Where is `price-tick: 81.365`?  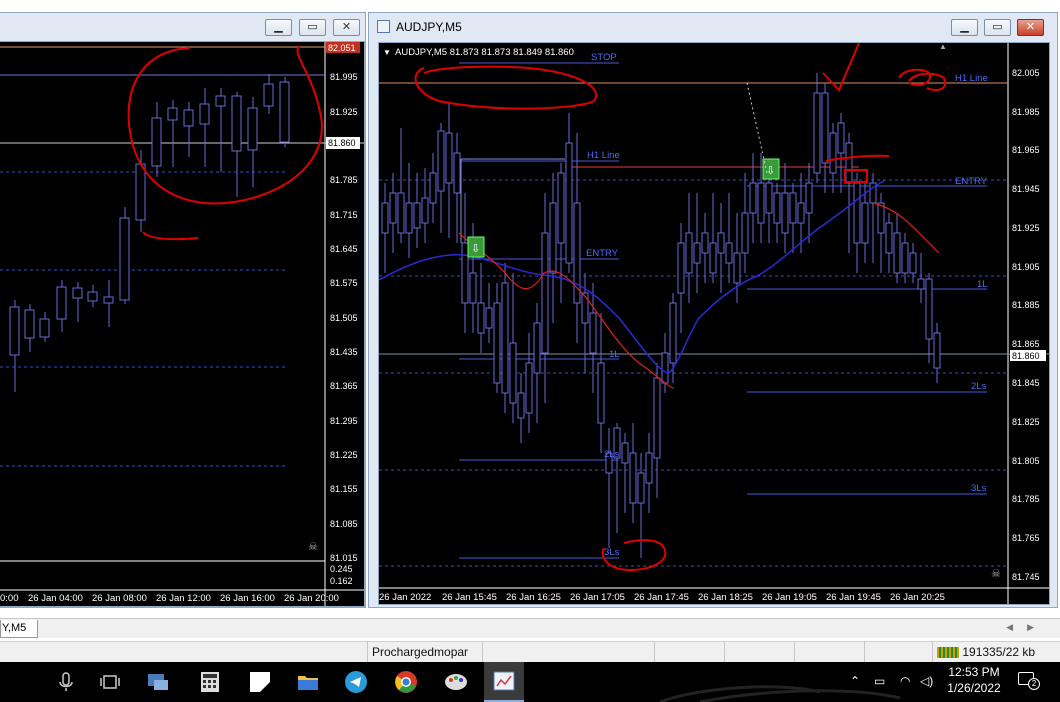 price-tick: 81.365 is located at coordinates (344, 386).